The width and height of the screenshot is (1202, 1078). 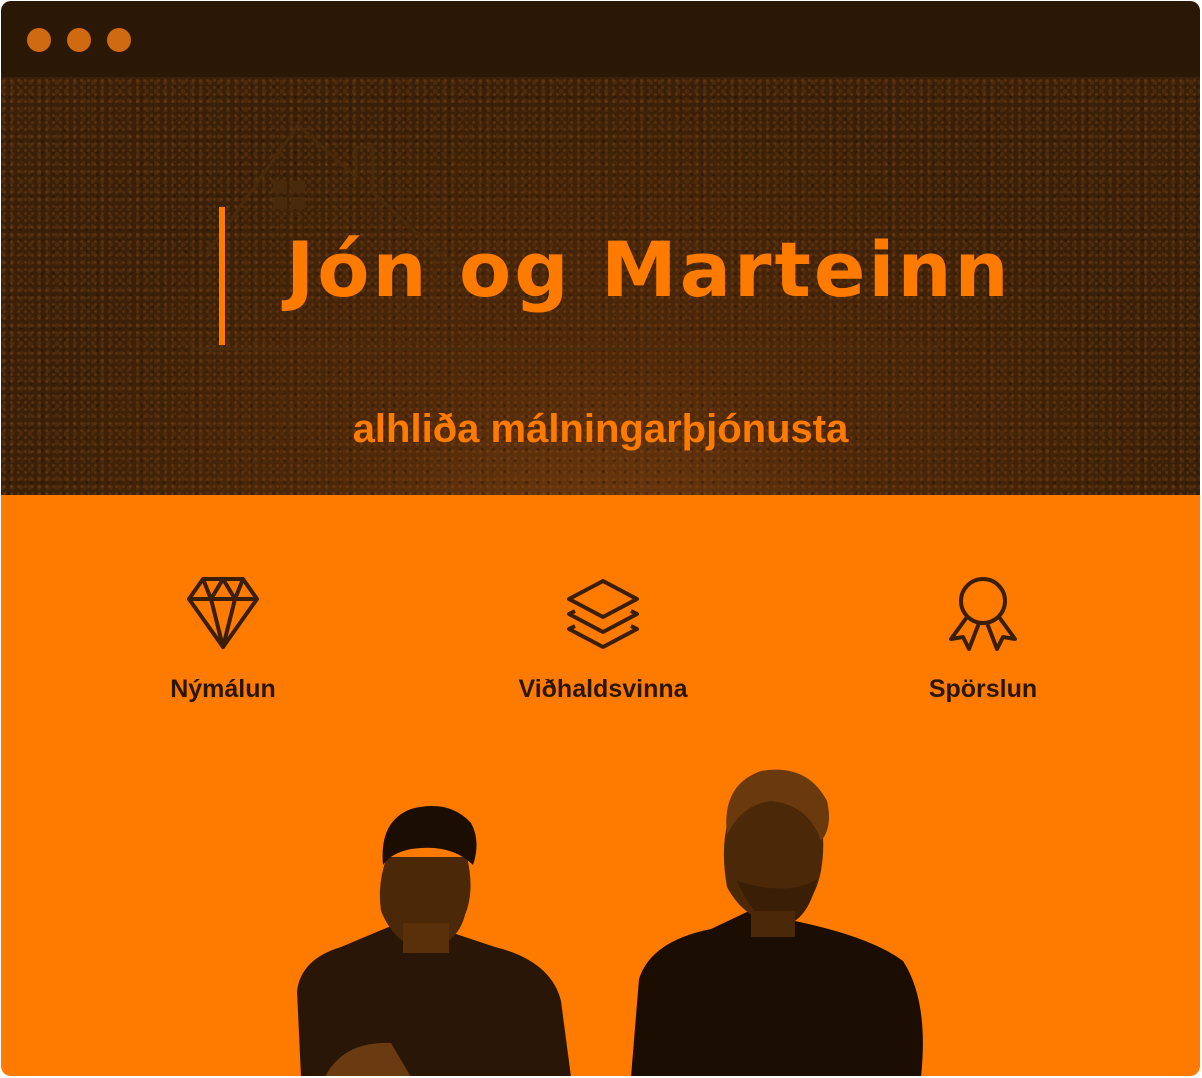 What do you see at coordinates (983, 689) in the screenshot?
I see `service-label: Spörslun` at bounding box center [983, 689].